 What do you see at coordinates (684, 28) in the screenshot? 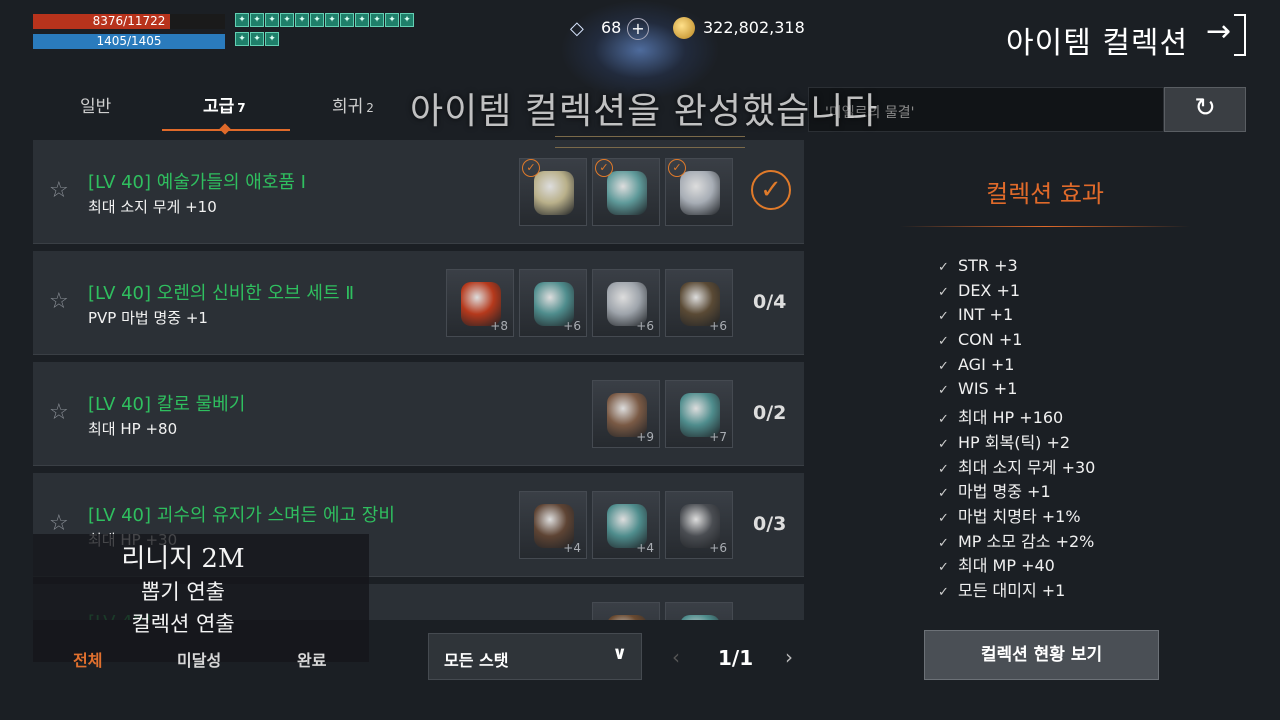
I see `gold-coin-icon` at bounding box center [684, 28].